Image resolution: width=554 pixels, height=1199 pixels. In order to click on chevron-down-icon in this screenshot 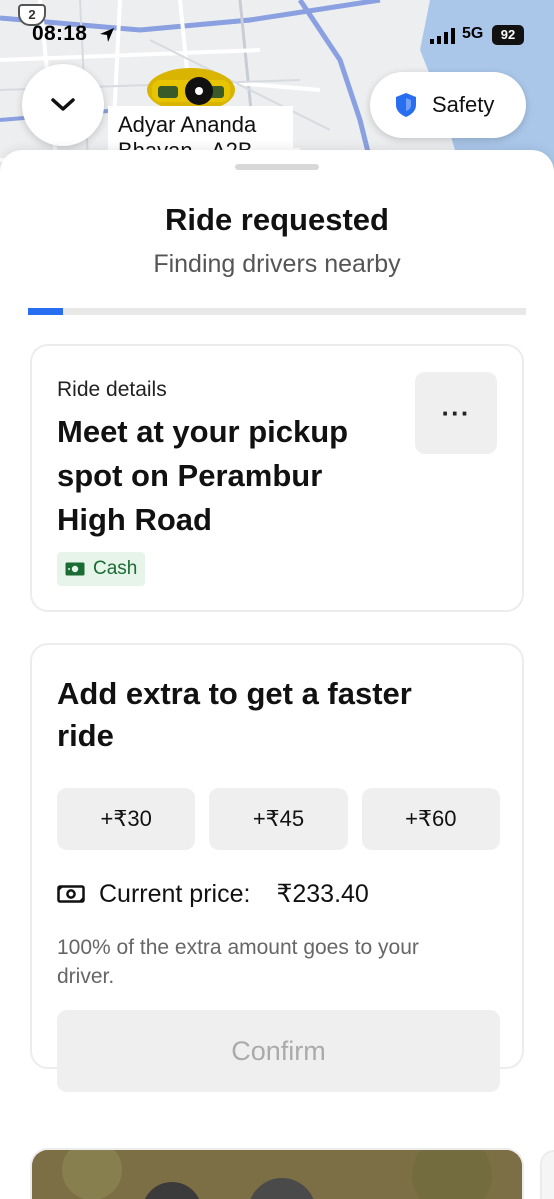, I will do `click(63, 104)`.